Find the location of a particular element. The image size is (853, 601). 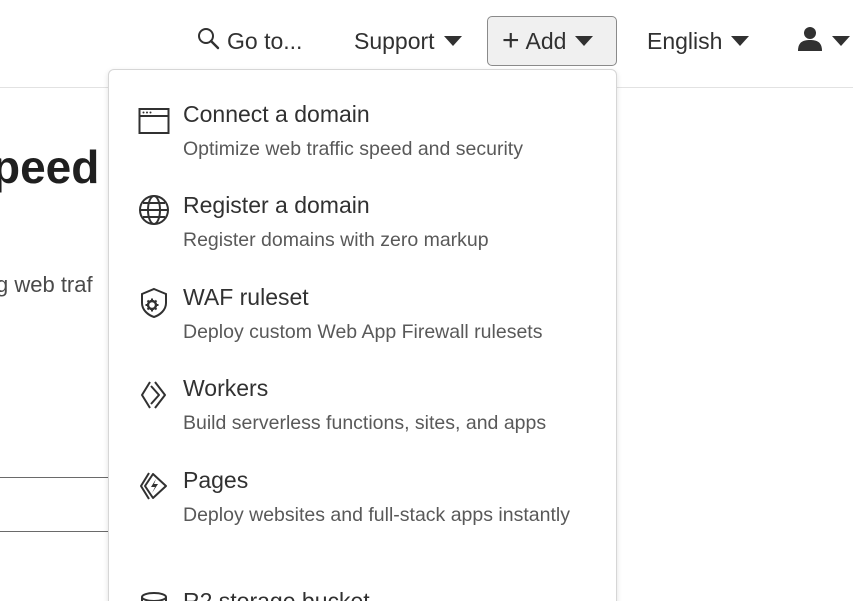

add-menu-button: + Add is located at coordinates (552, 41).